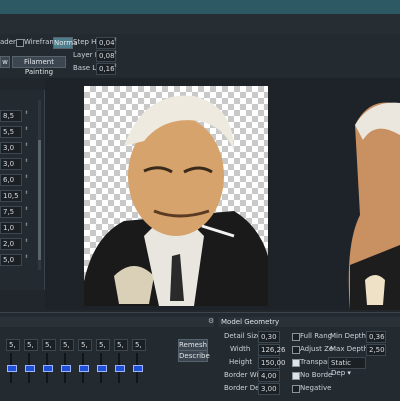 This screenshot has height=401, width=400. Describe the element at coordinates (5, 62) in the screenshot. I see `left-button: w` at that location.